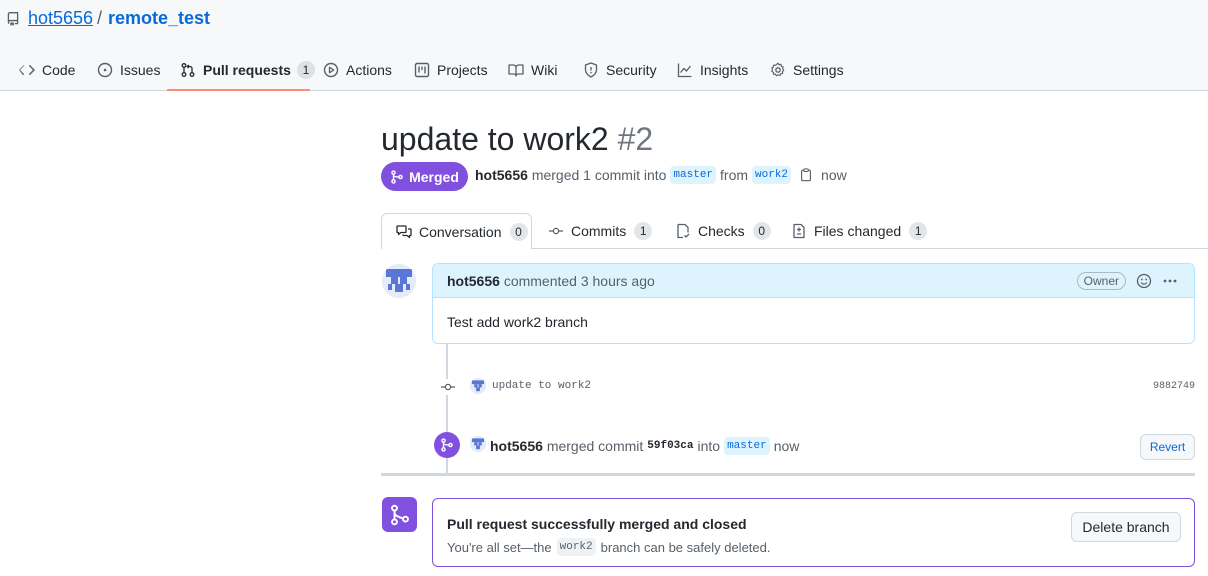  Describe the element at coordinates (576, 547) in the screenshot. I see `deletable-branch: work2` at that location.